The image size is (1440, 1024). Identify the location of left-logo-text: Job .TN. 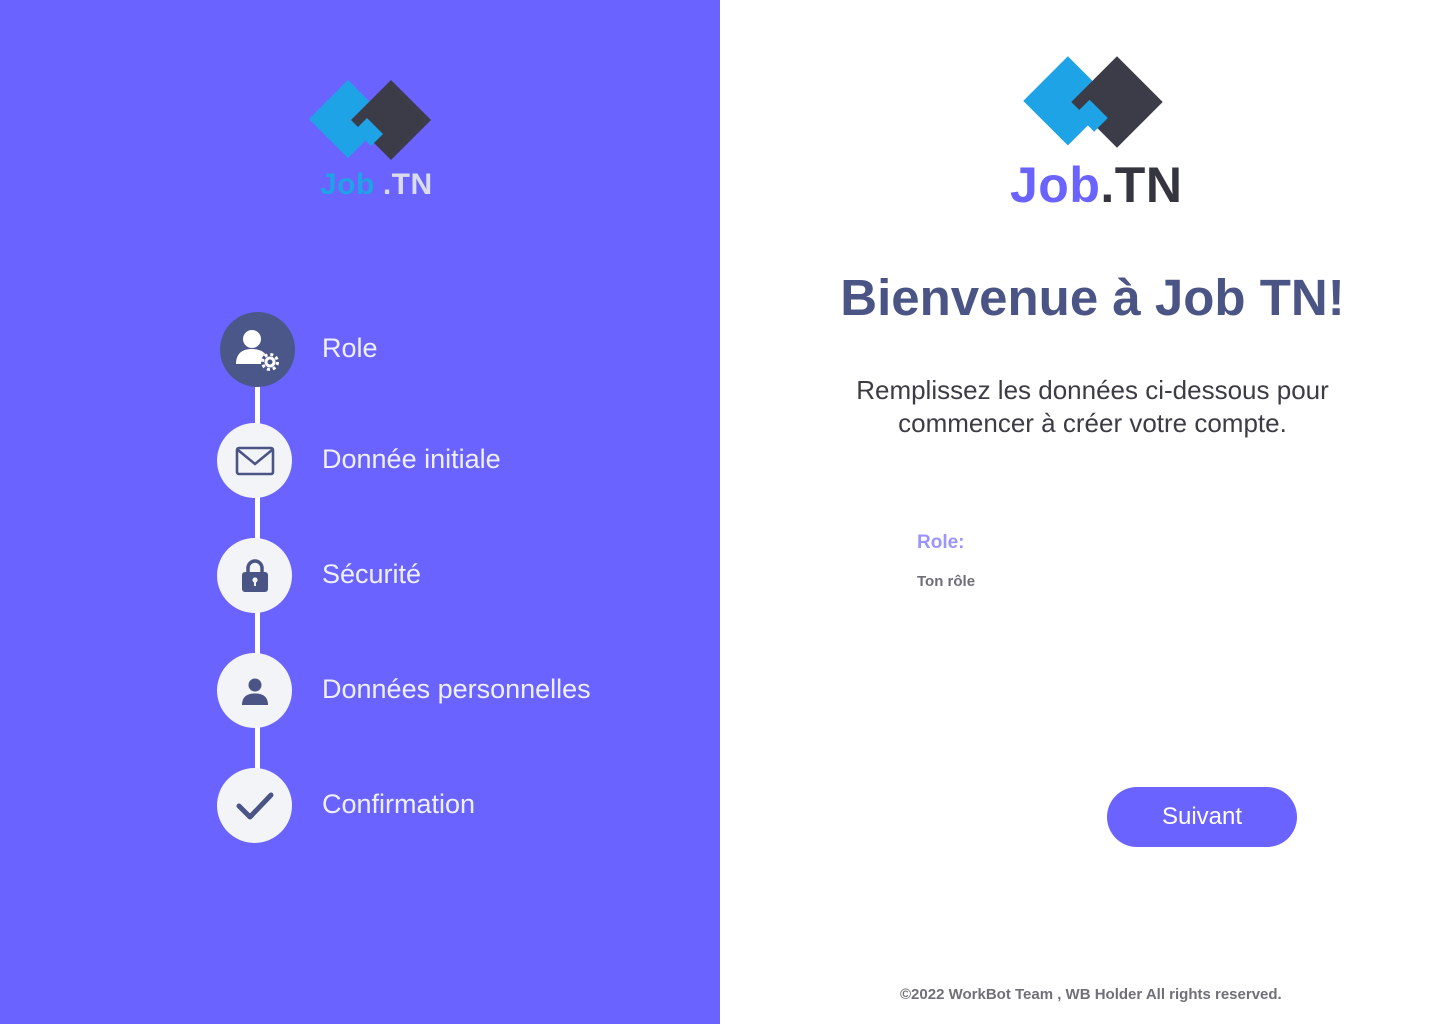
(376, 185).